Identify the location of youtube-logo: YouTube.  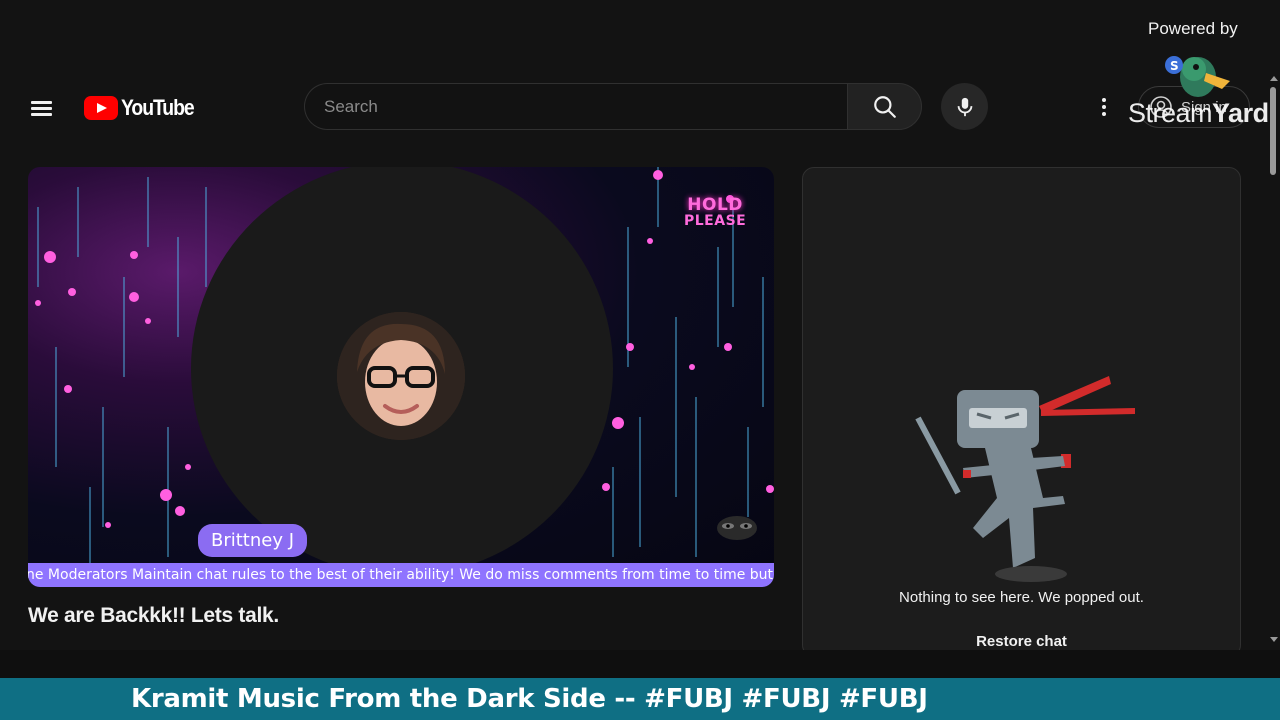
(143, 108).